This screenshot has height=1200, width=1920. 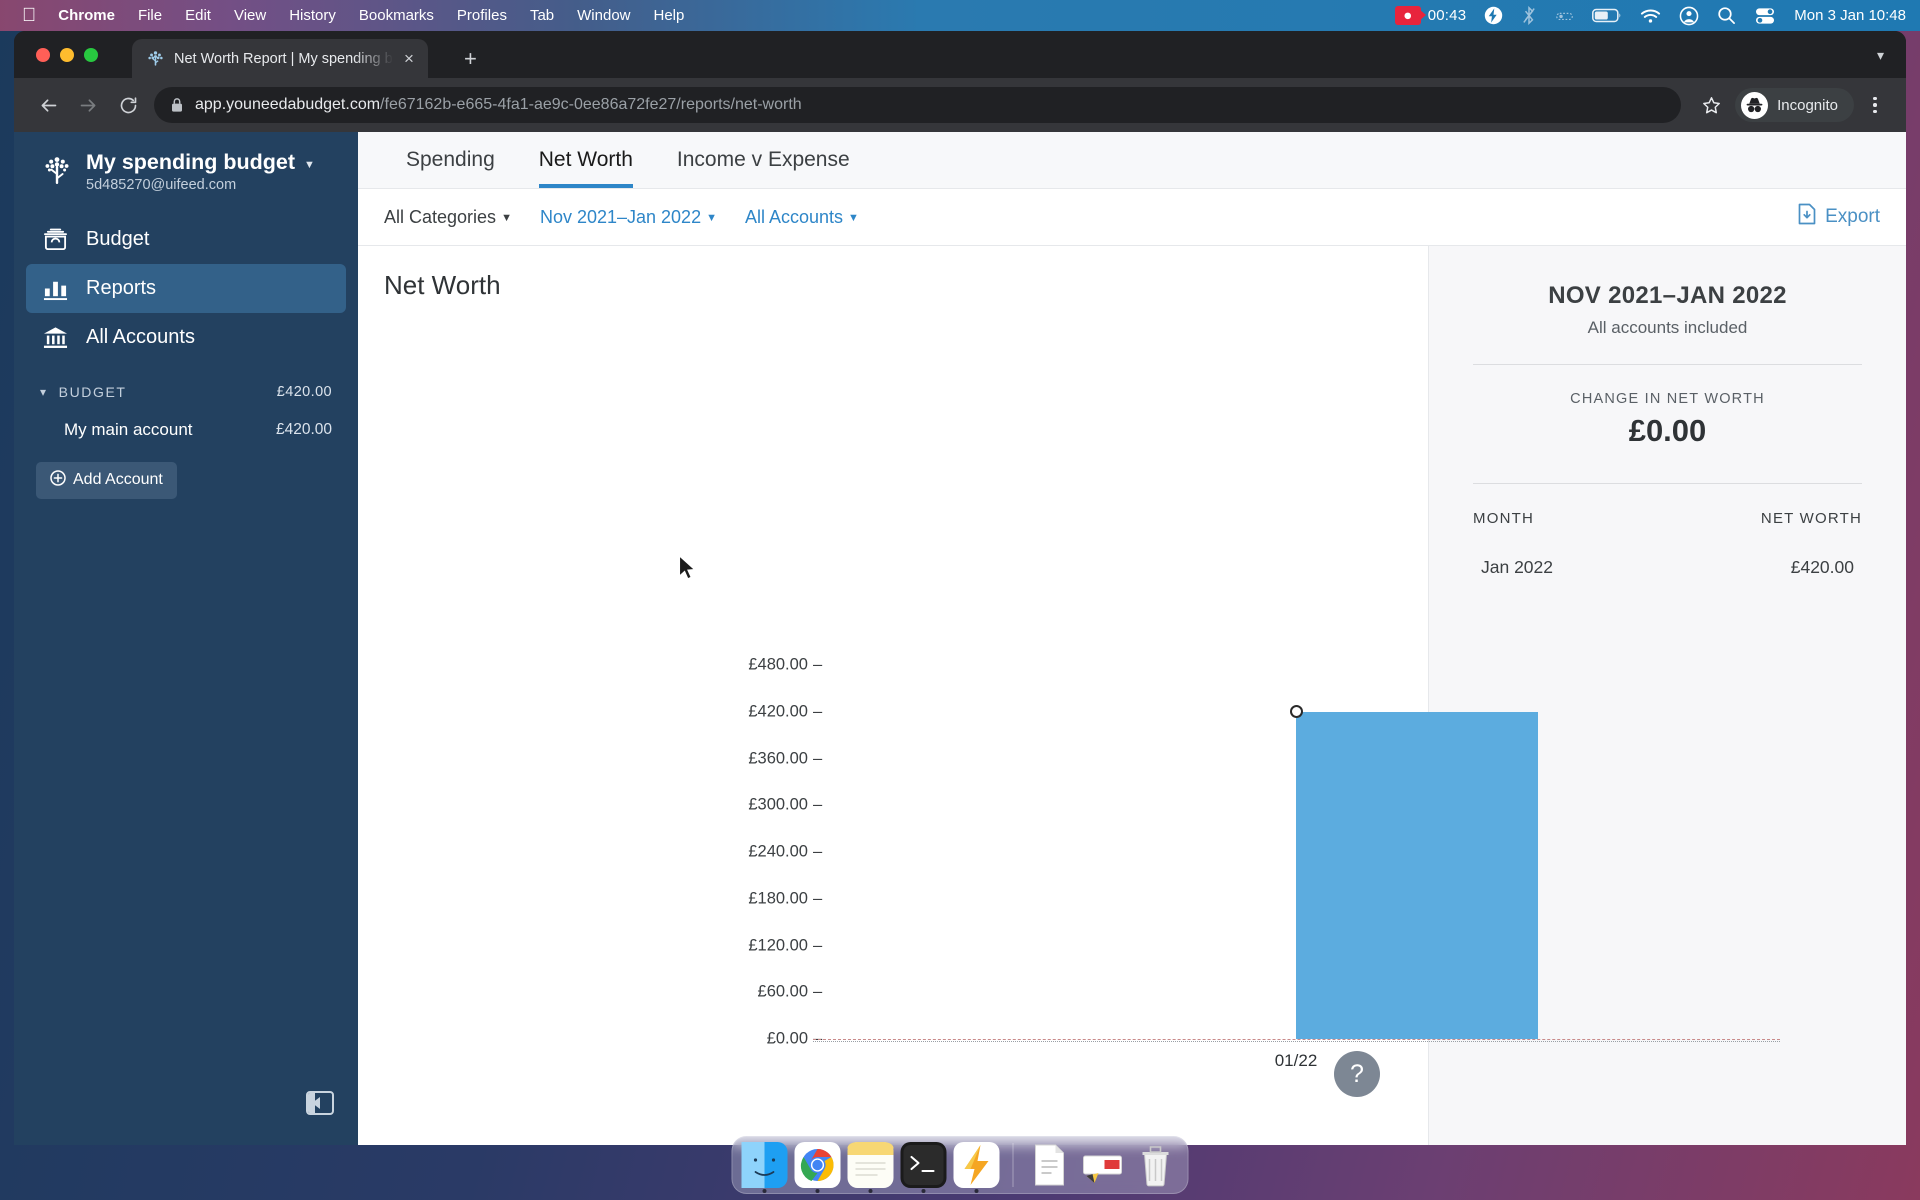 What do you see at coordinates (1850, 15) in the screenshot?
I see `menu-bar-clock: Mon 3 Jan 10:48` at bounding box center [1850, 15].